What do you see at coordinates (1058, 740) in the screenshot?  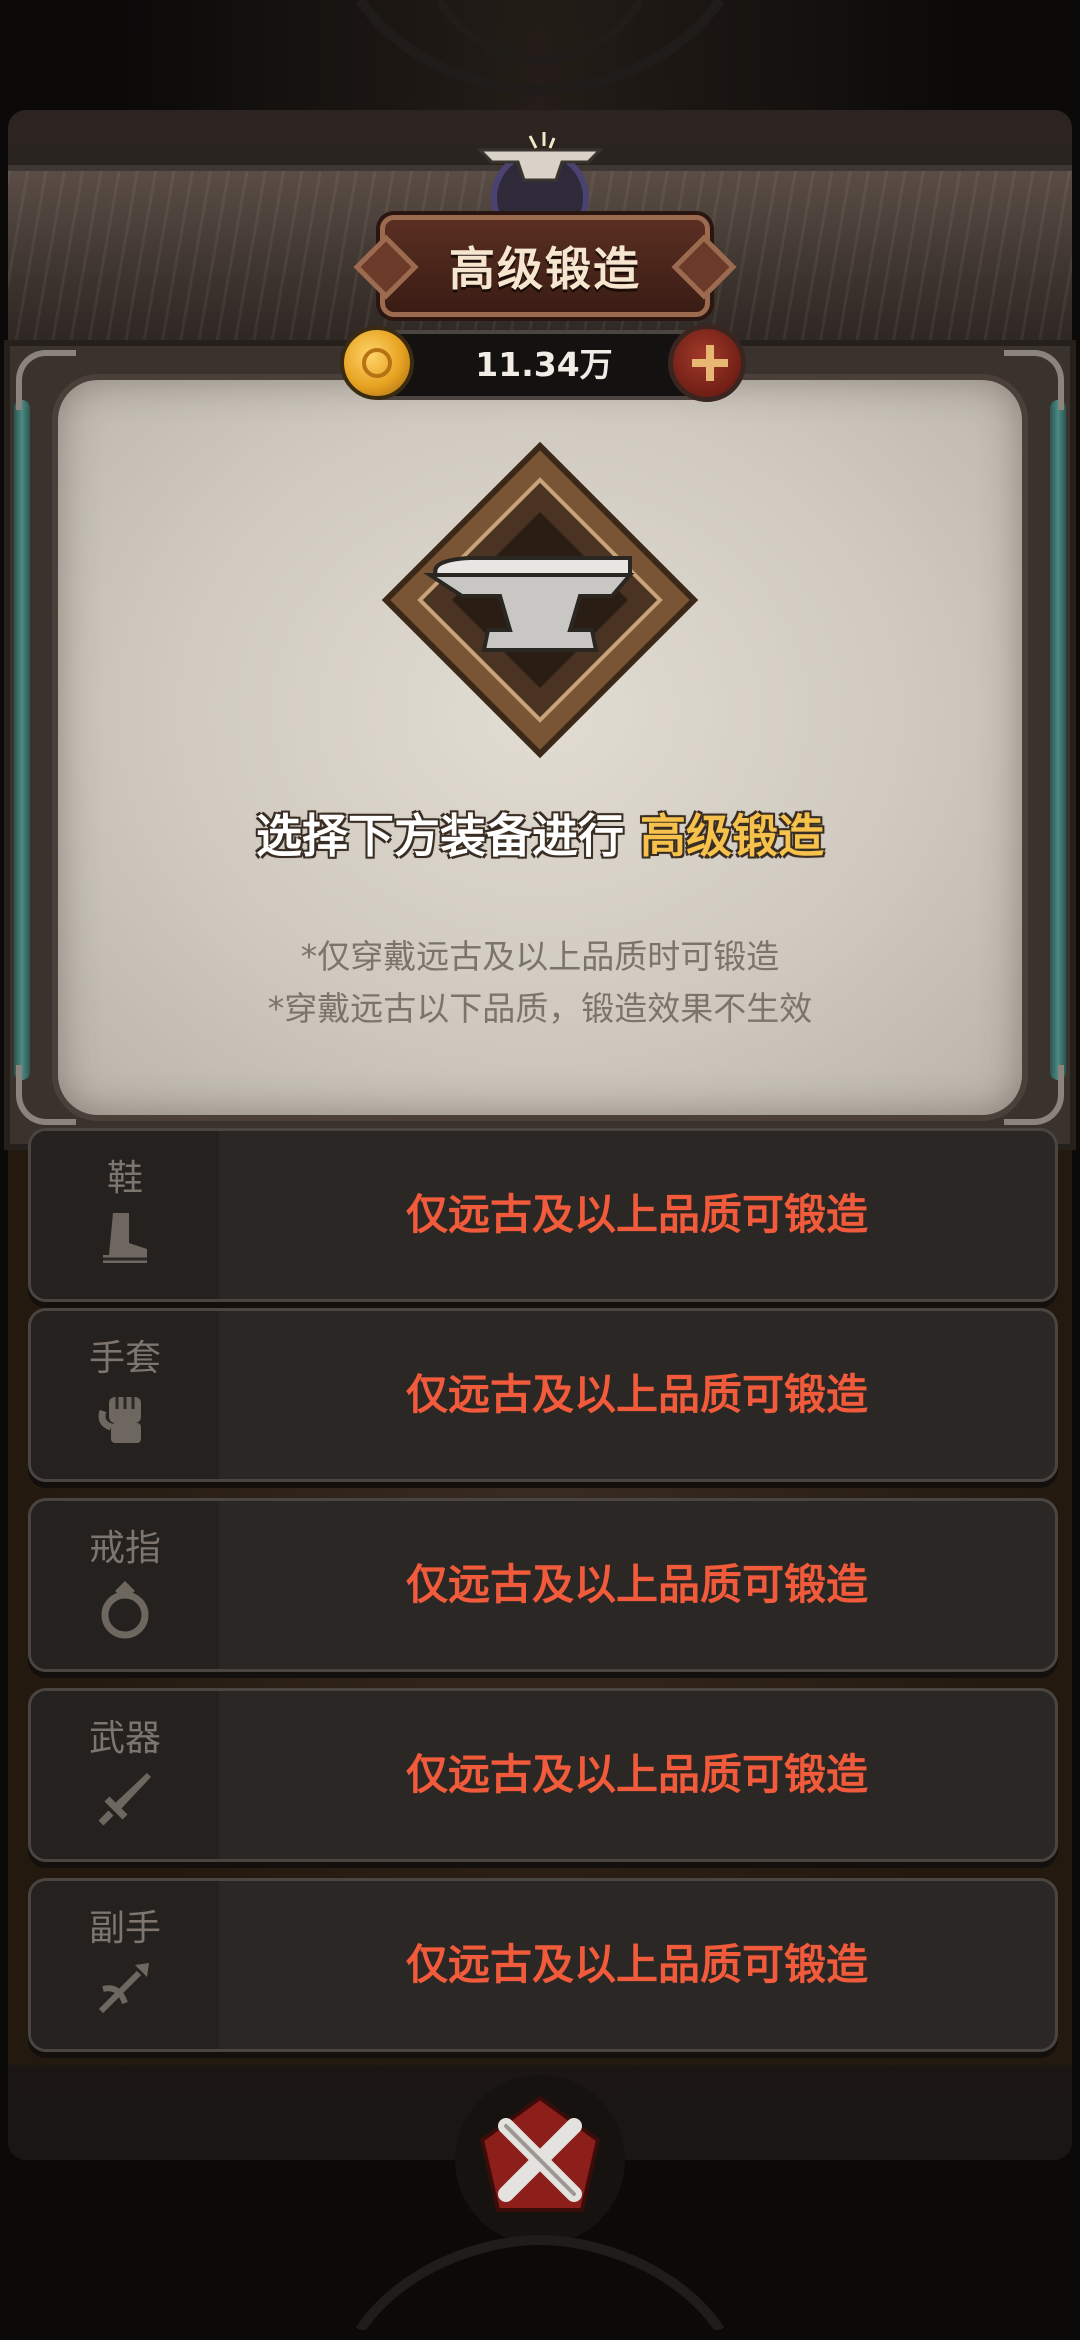 I see `right-trim` at bounding box center [1058, 740].